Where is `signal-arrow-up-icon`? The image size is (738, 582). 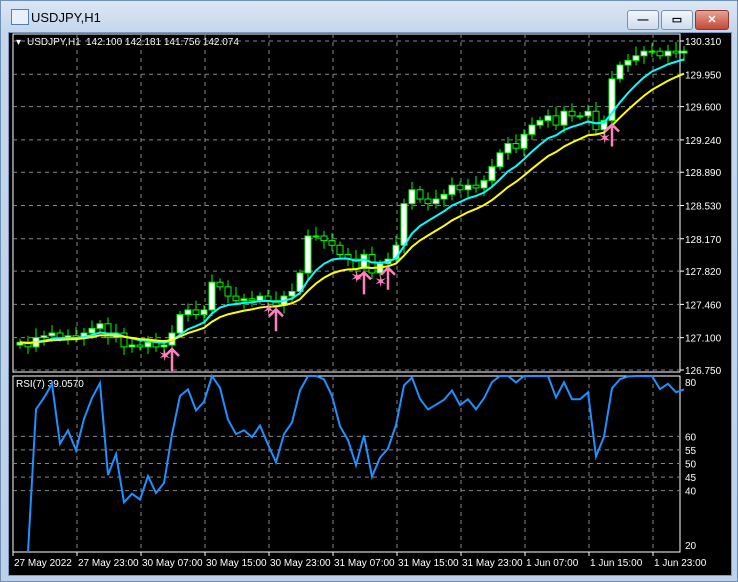 signal-arrow-up-icon is located at coordinates (276, 319).